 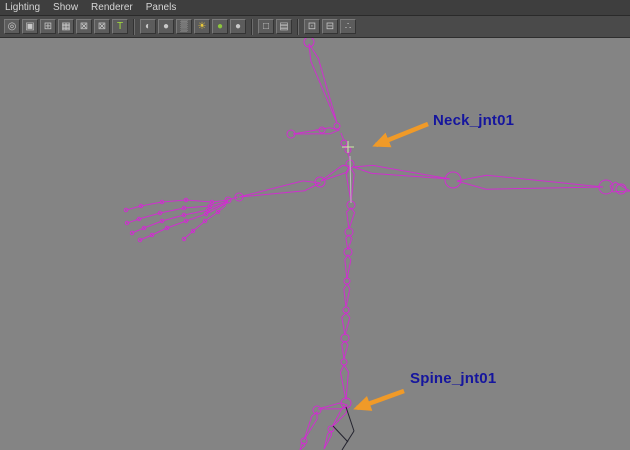 What do you see at coordinates (22, 7) in the screenshot?
I see `menu-lighting: Lighting` at bounding box center [22, 7].